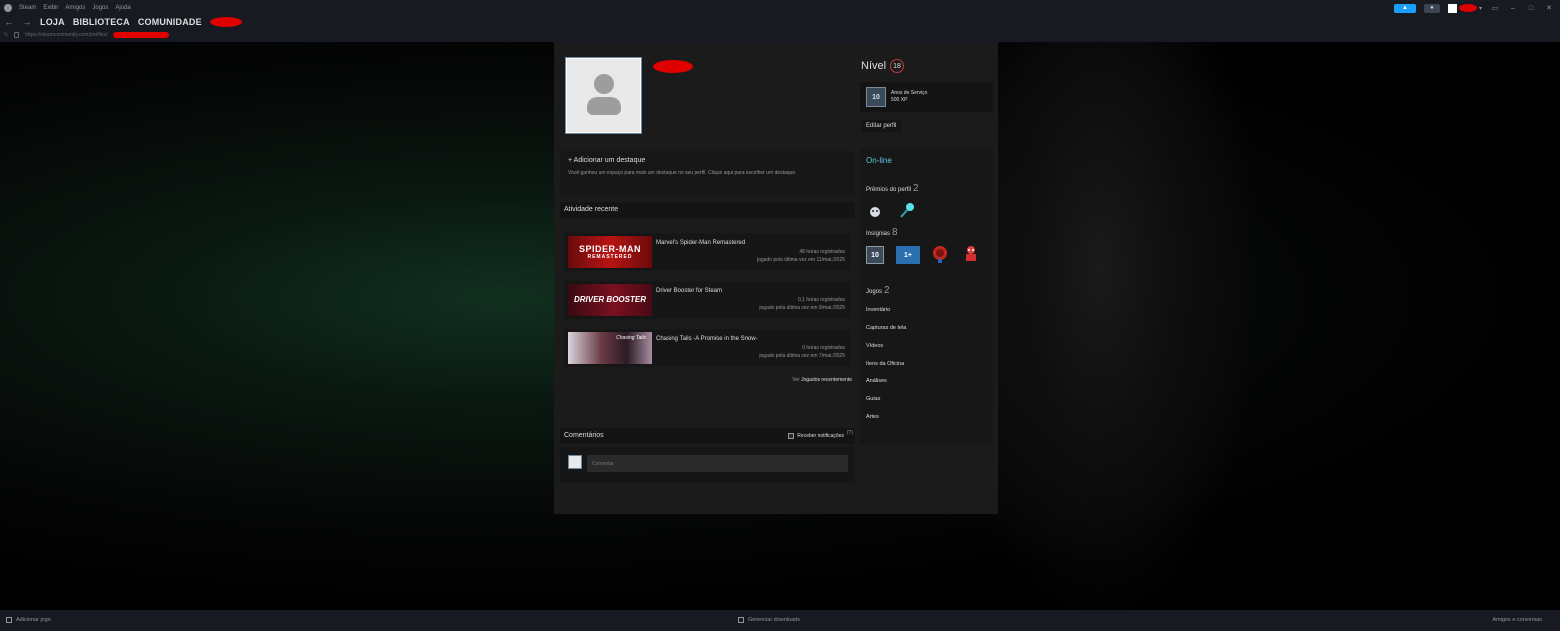 The height and width of the screenshot is (631, 1560). I want to click on years-of-service-icon: 10, so click(876, 97).